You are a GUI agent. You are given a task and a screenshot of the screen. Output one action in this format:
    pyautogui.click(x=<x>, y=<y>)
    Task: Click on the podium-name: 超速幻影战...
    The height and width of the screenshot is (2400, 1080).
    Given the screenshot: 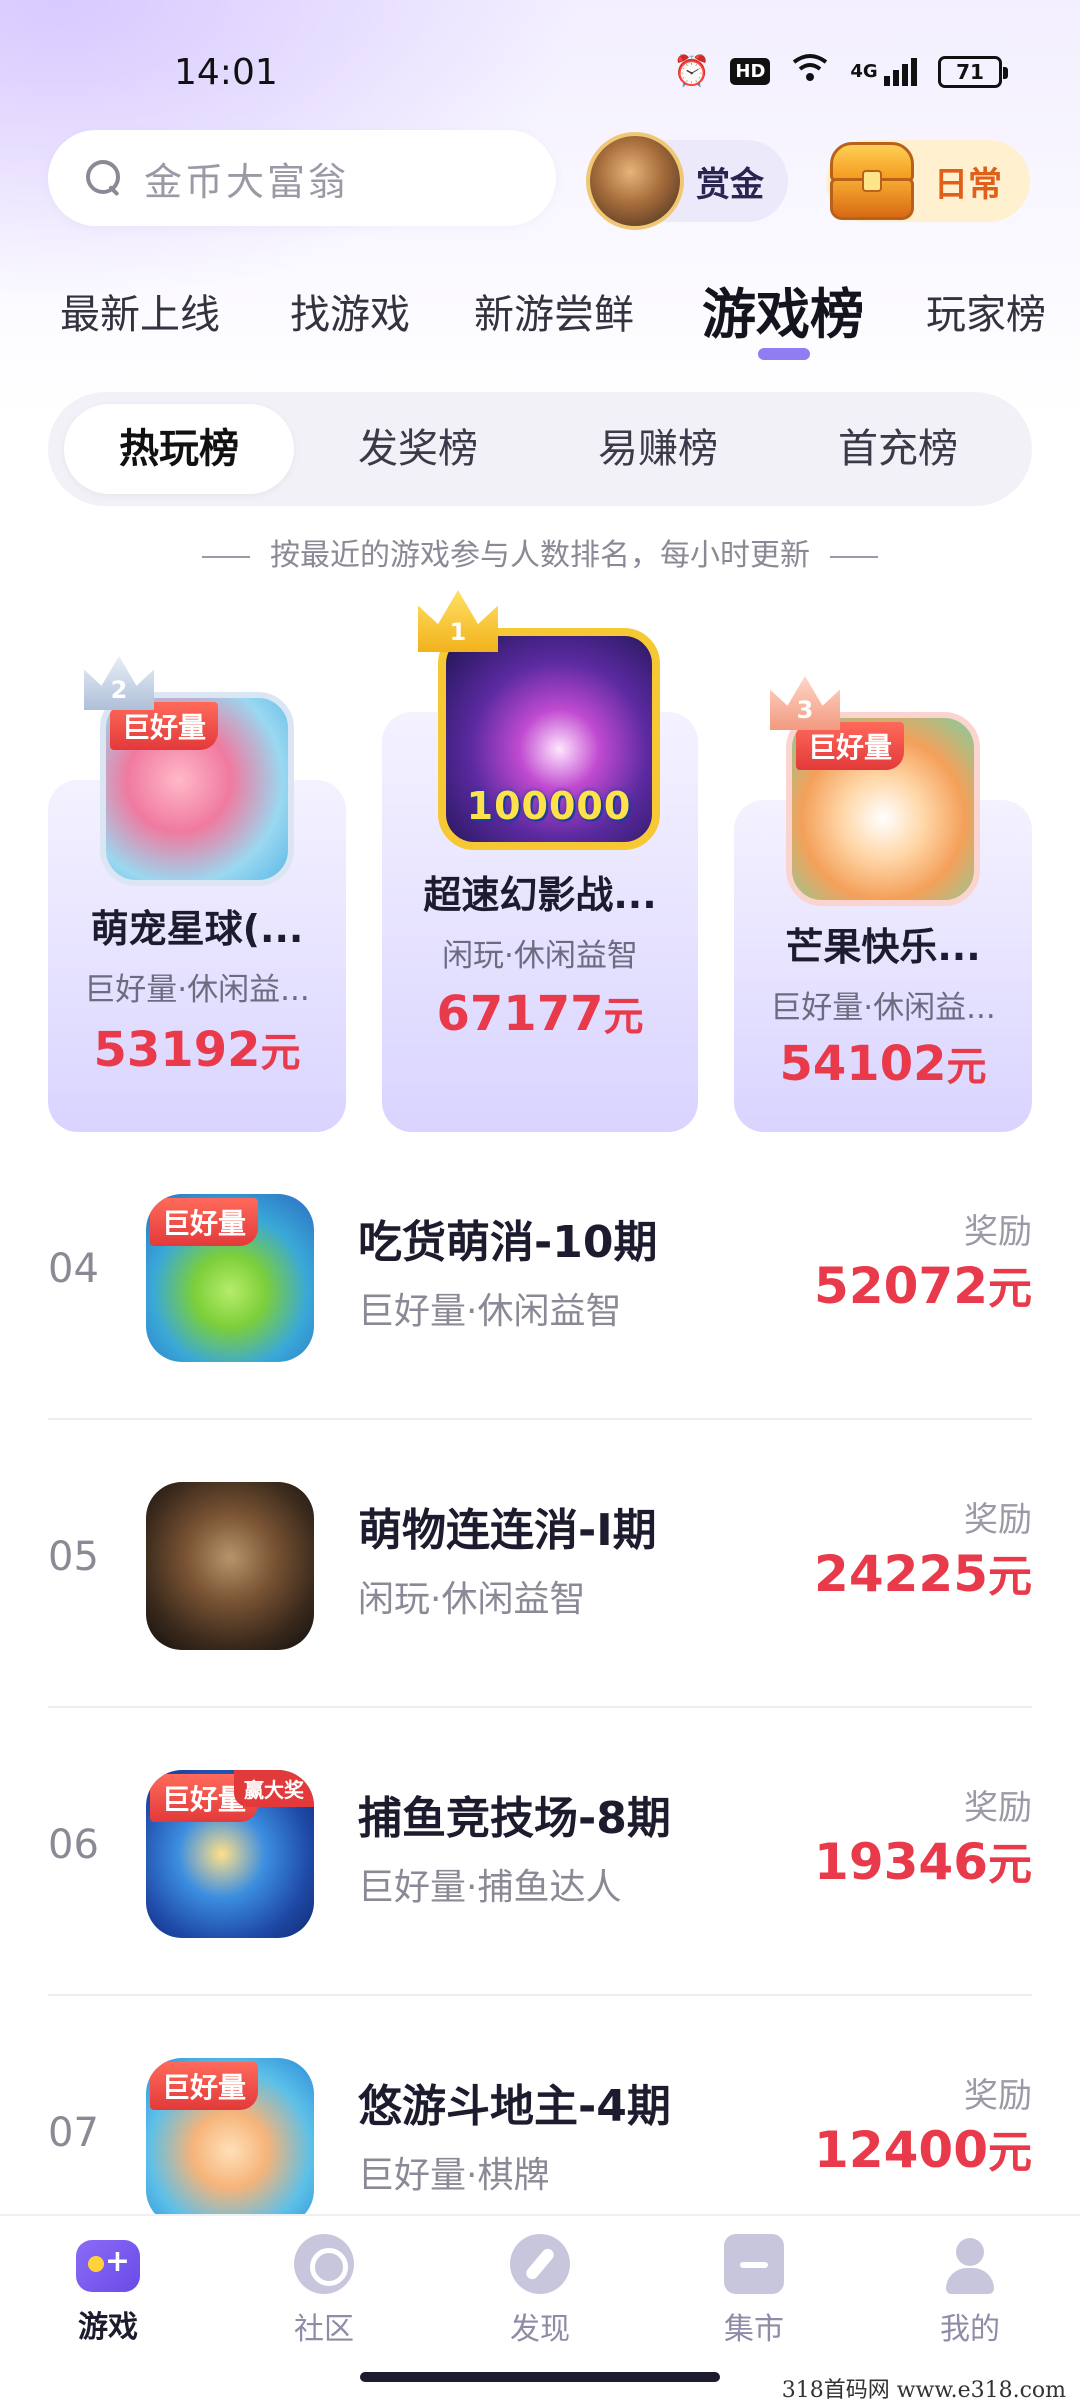 What is the action you would take?
    pyautogui.click(x=540, y=895)
    